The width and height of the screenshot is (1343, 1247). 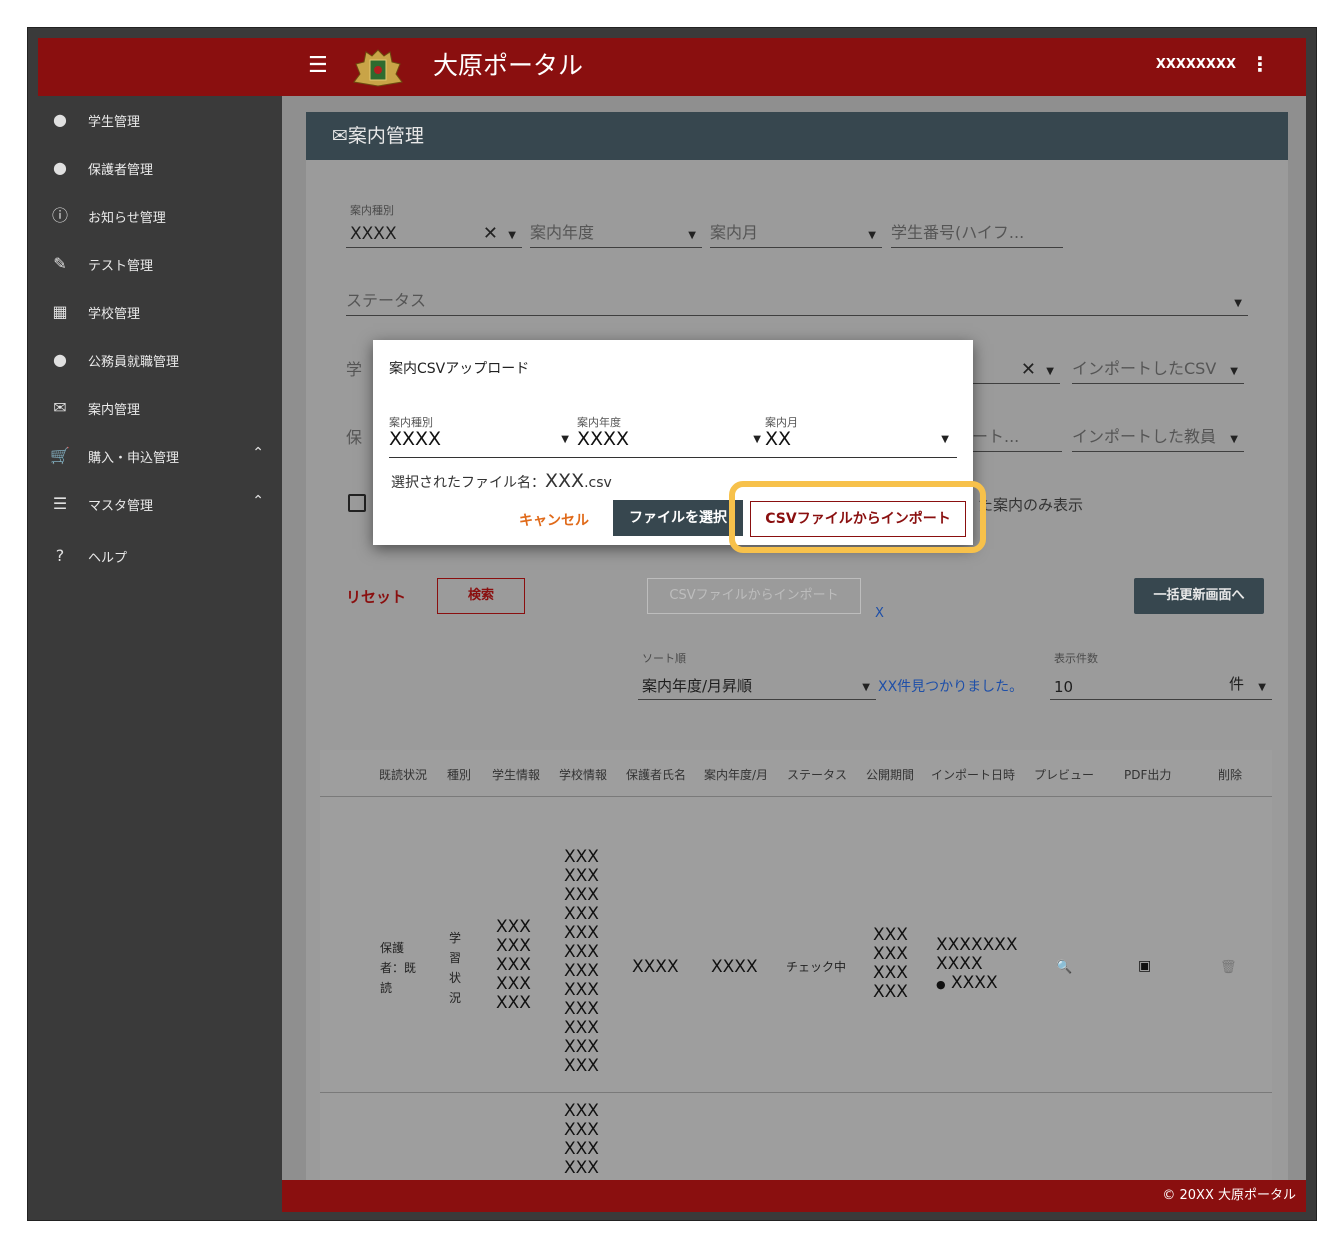 I want to click on sidebar-item-label: 案内管理, so click(x=114, y=410).